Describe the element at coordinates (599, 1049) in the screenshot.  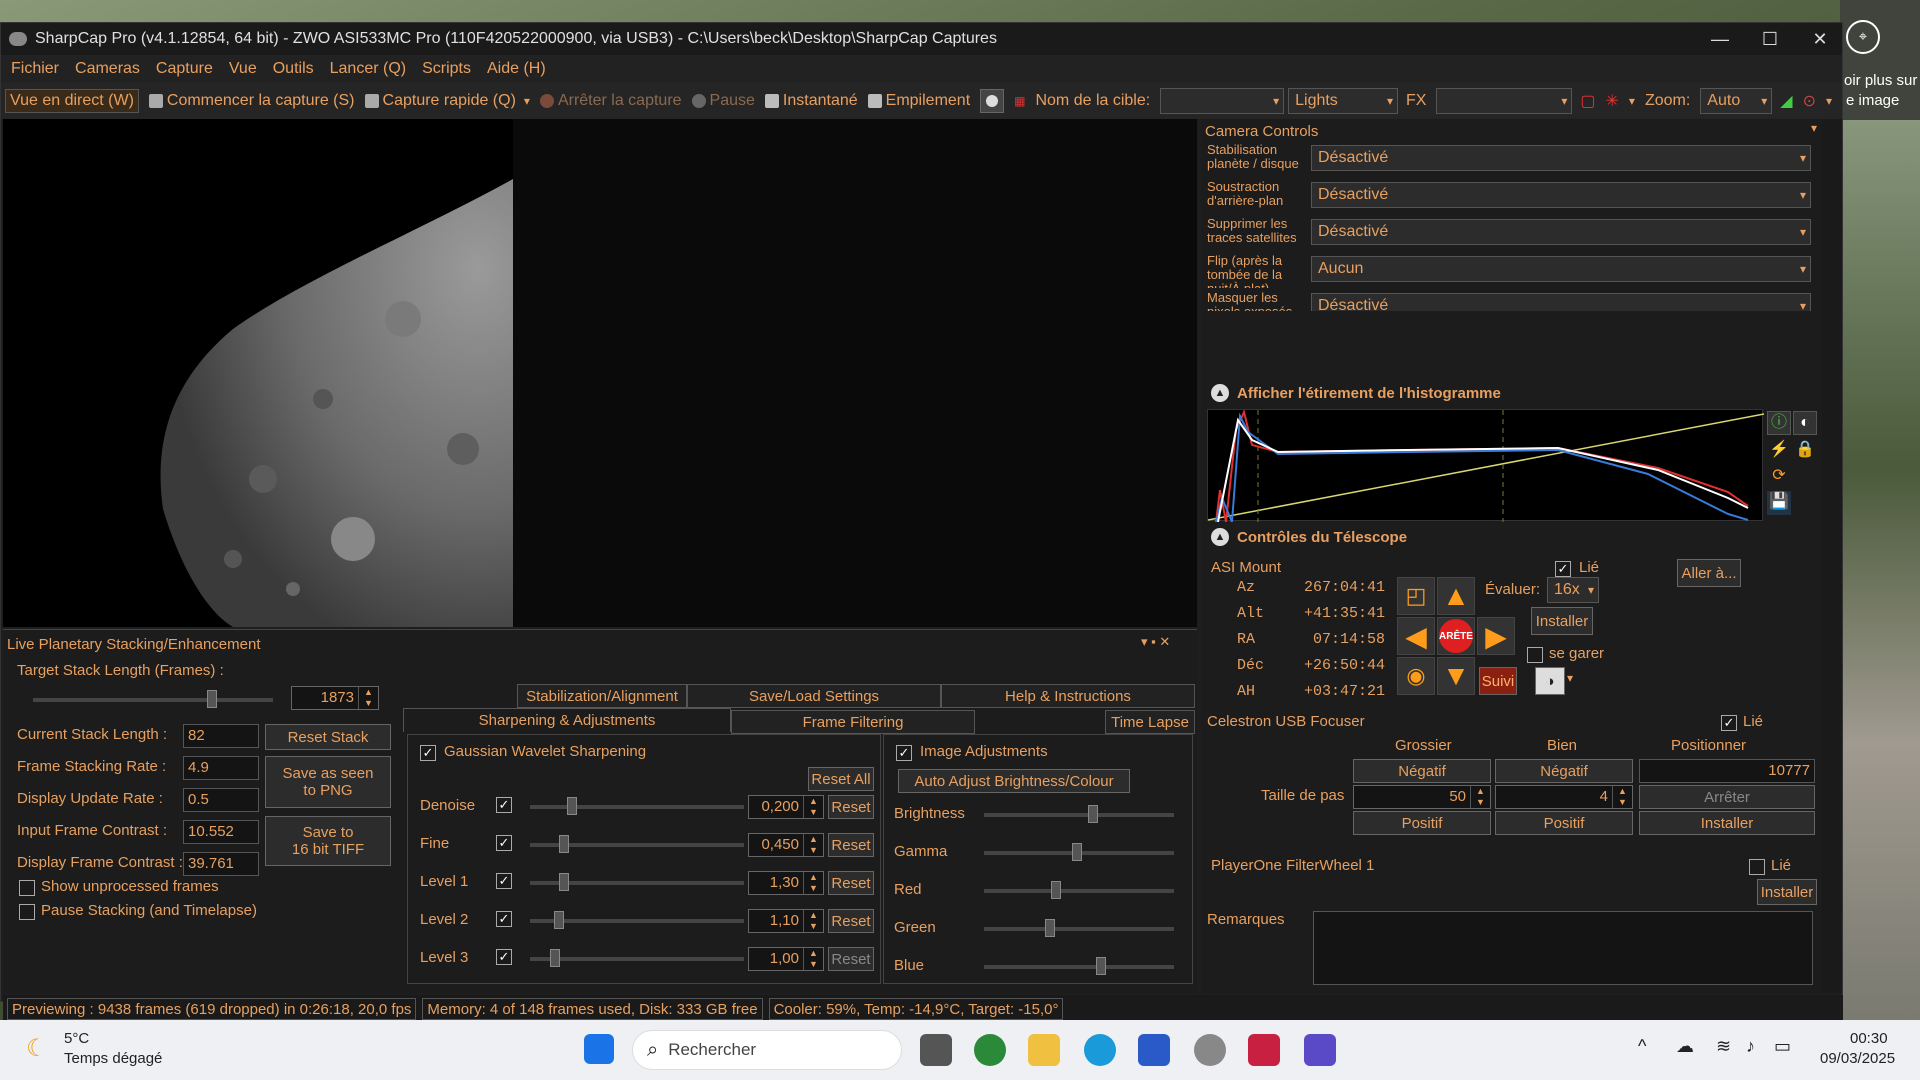
I see `windows-start-icon` at that location.